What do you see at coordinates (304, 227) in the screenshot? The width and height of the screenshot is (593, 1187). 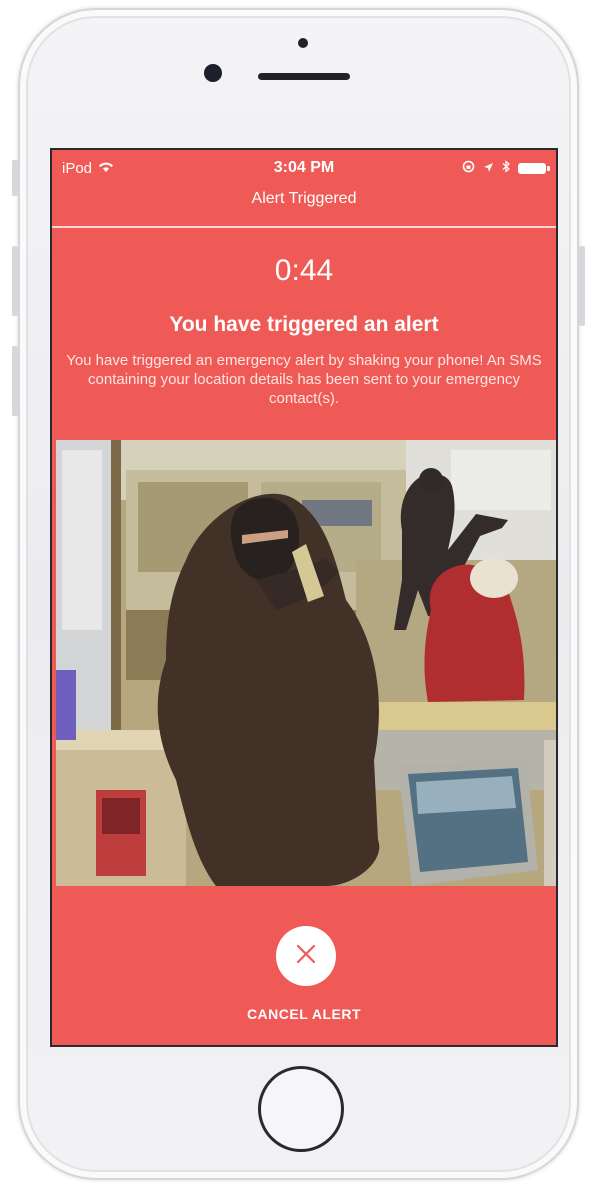 I see `nav-divider` at bounding box center [304, 227].